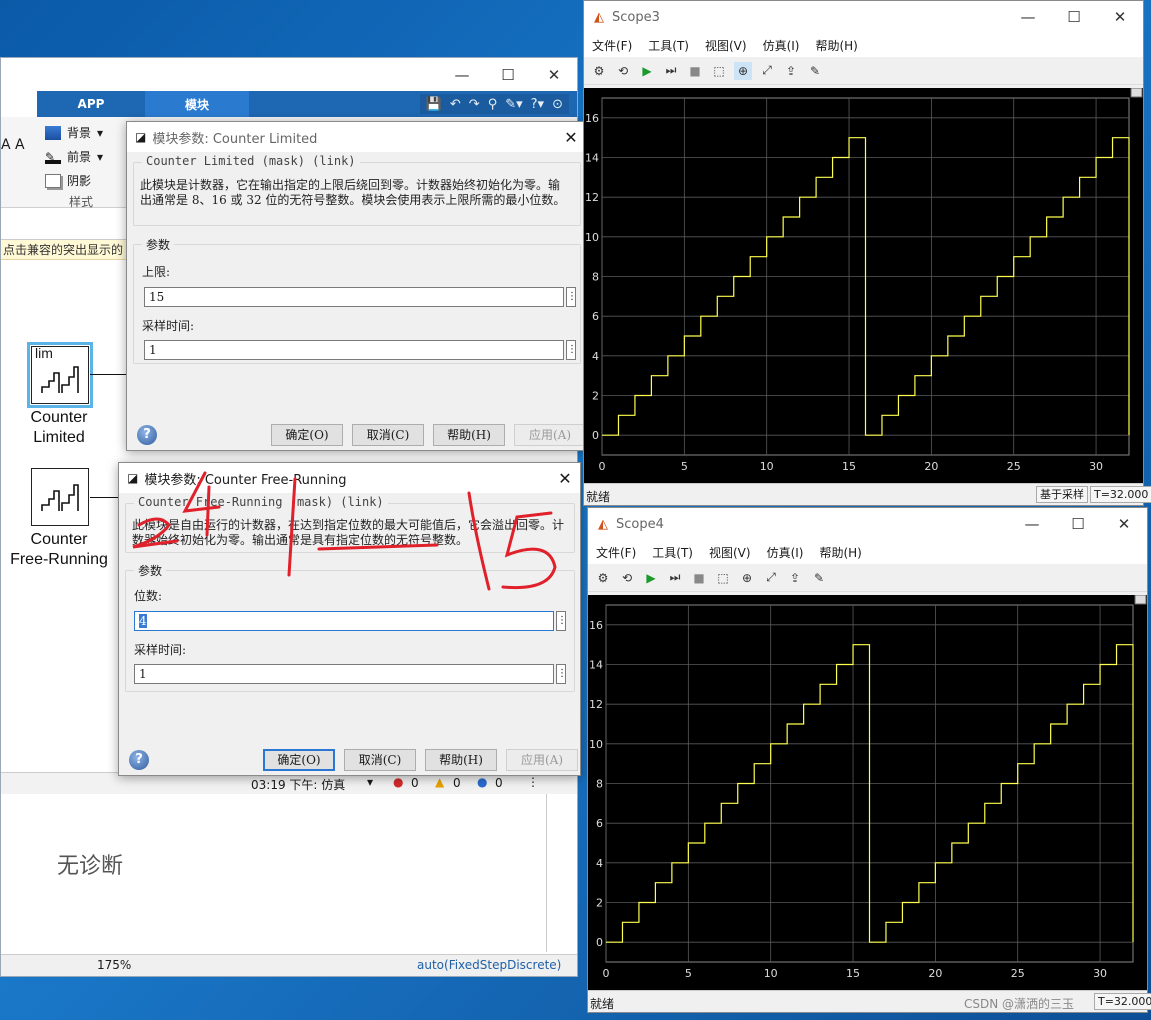 Image resolution: width=1151 pixels, height=1020 pixels. What do you see at coordinates (434, 104) in the screenshot?
I see `save-icon: 💾` at bounding box center [434, 104].